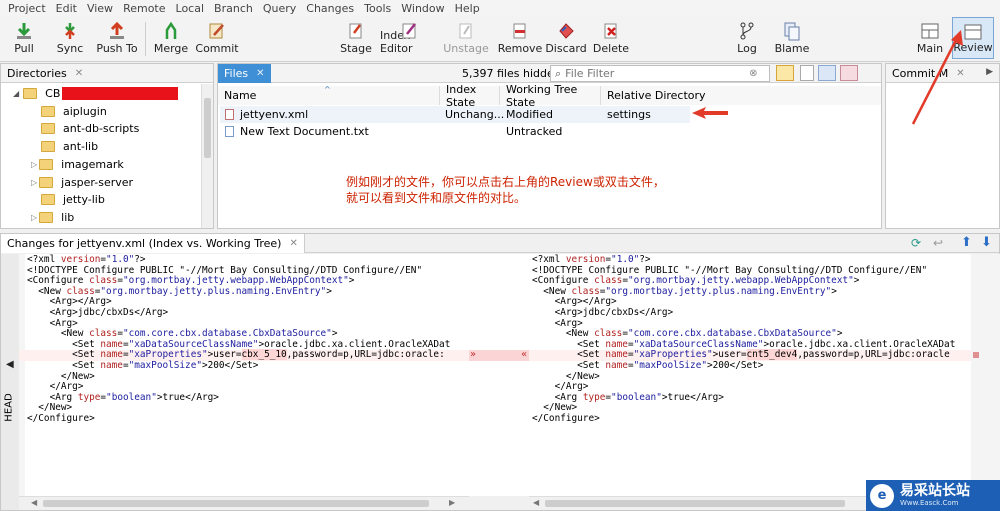  What do you see at coordinates (499, 375) in the screenshot?
I see `merge-strip: » «` at bounding box center [499, 375].